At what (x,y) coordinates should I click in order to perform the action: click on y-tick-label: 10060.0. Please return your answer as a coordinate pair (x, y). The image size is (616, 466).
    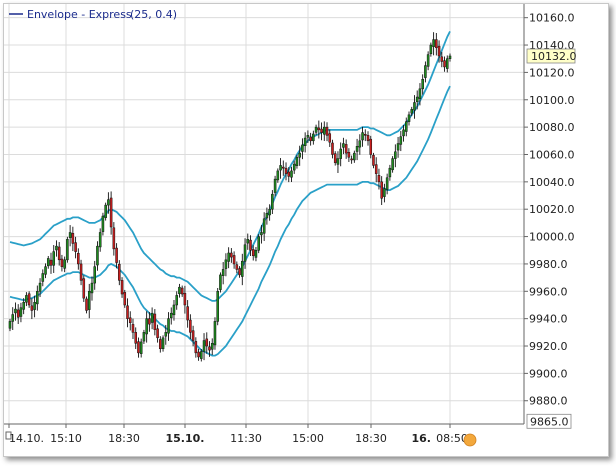
    Looking at the image, I should click on (552, 154).